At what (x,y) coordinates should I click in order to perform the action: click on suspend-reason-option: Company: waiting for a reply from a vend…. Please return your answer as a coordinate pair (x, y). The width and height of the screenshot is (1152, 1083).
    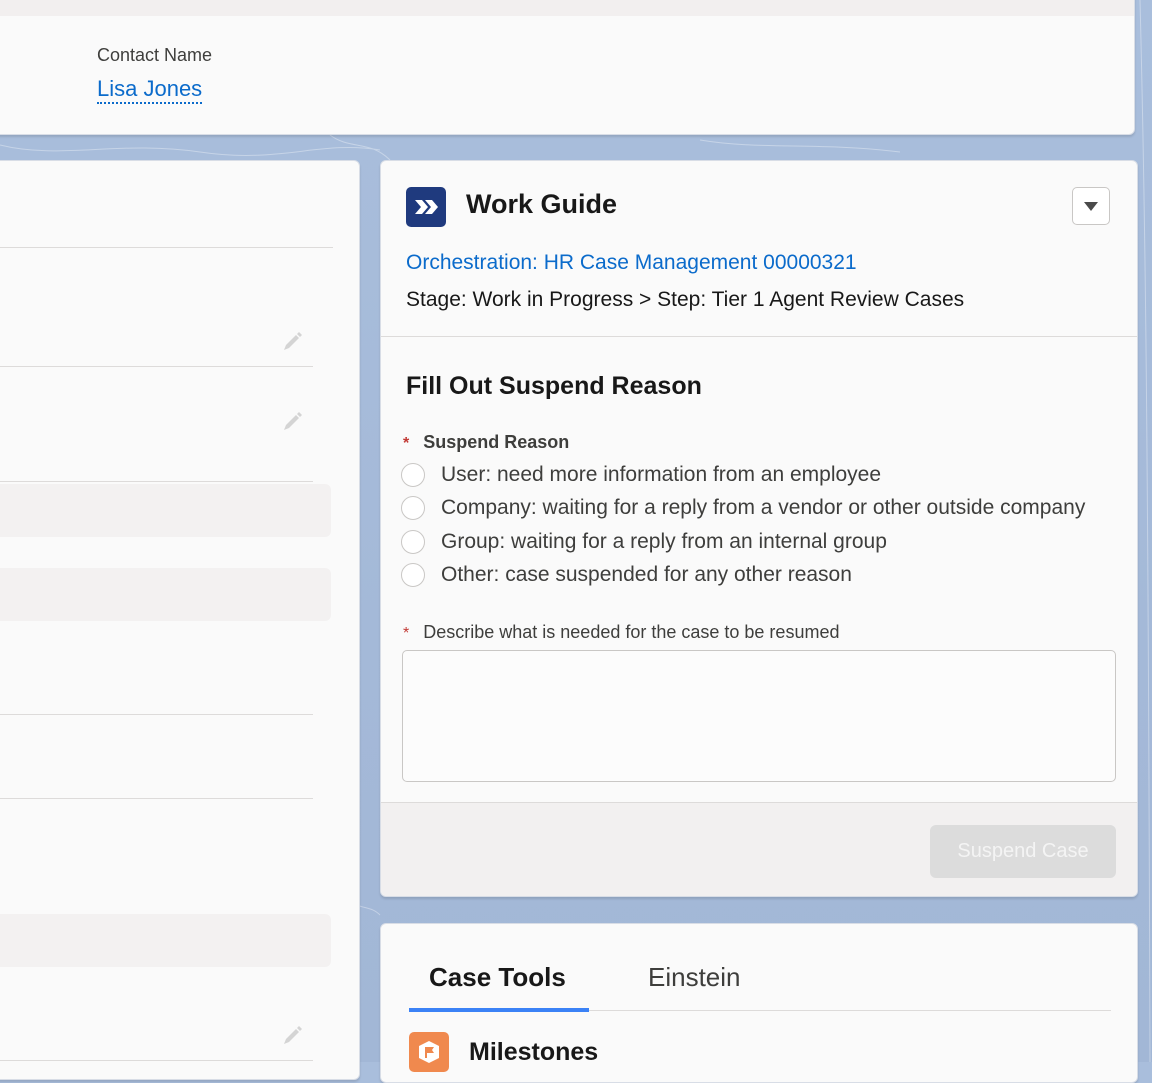
    Looking at the image, I should click on (743, 508).